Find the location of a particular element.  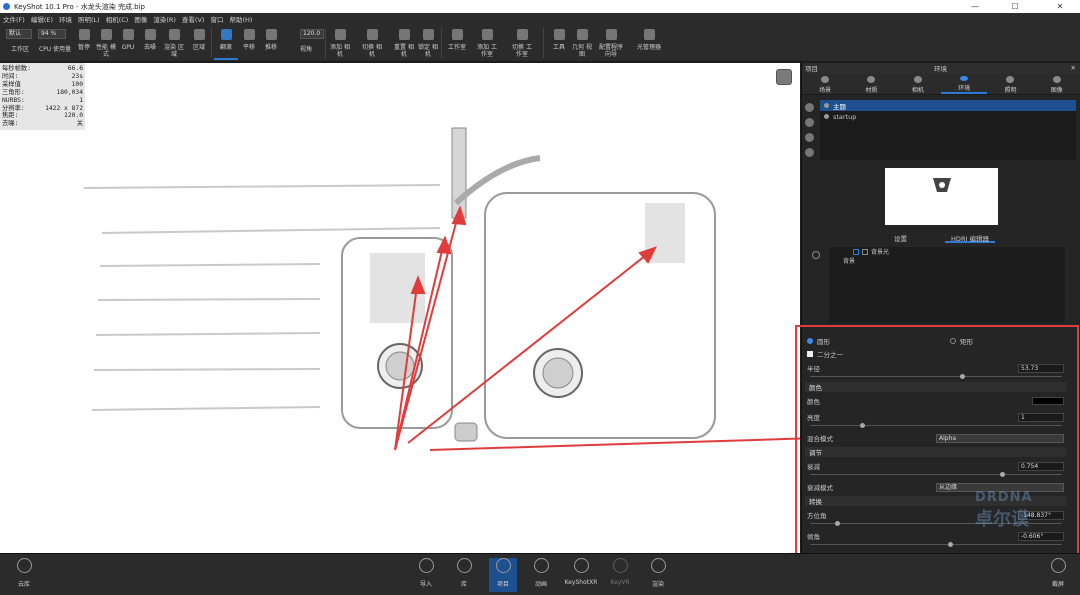

environment-name: 主题 is located at coordinates (839, 106).